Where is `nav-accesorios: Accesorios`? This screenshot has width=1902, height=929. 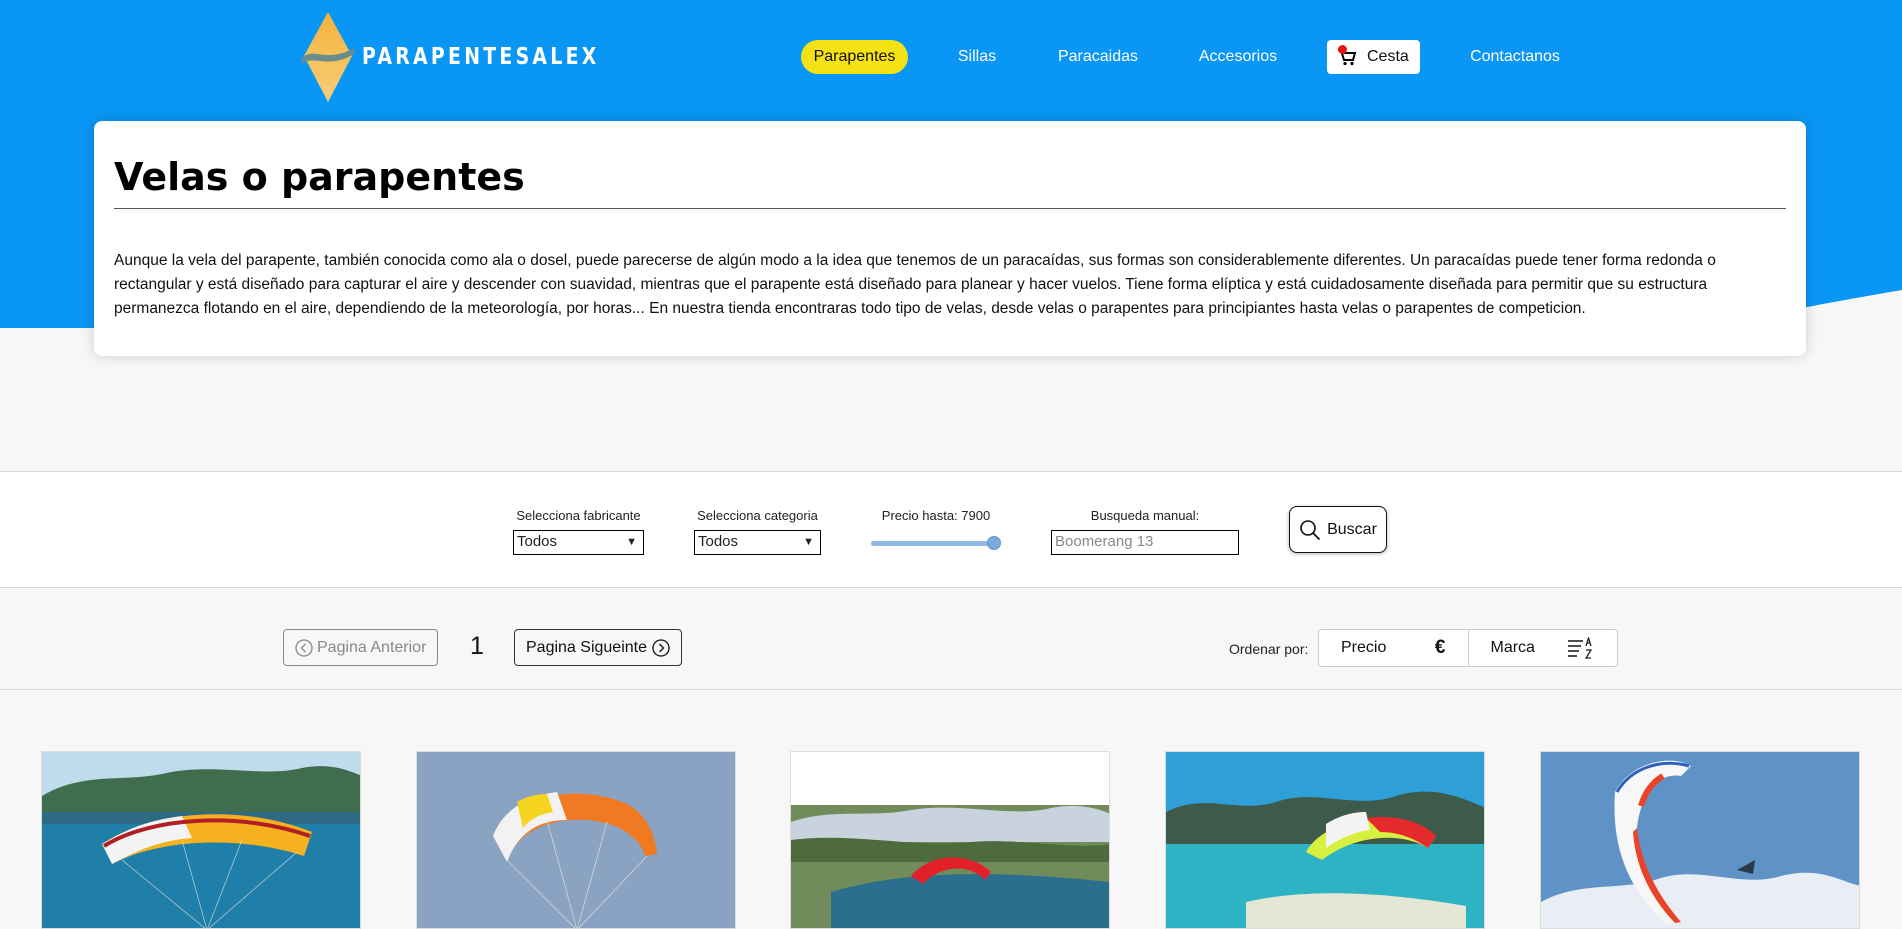
nav-accesorios: Accesorios is located at coordinates (1238, 57).